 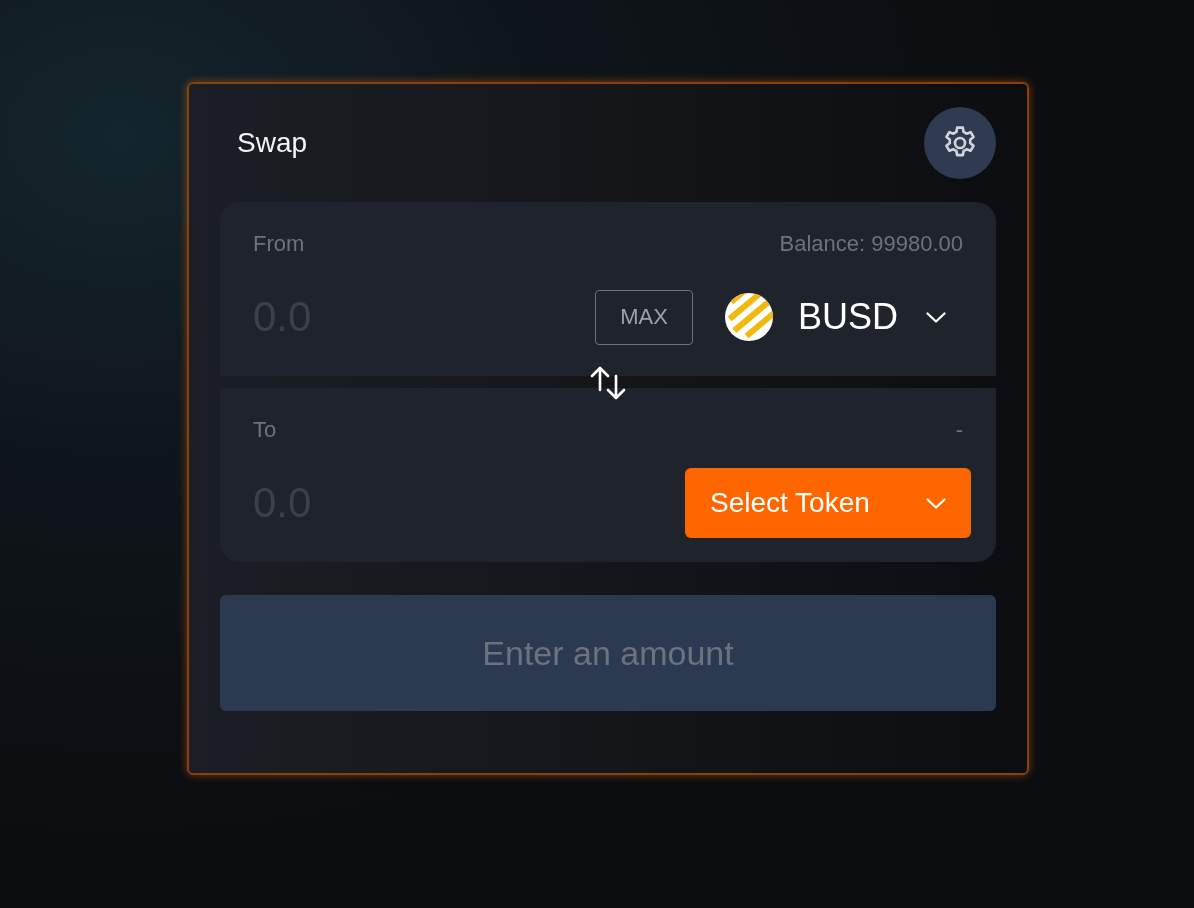 I want to click on swap-arrows-icon, so click(x=608, y=383).